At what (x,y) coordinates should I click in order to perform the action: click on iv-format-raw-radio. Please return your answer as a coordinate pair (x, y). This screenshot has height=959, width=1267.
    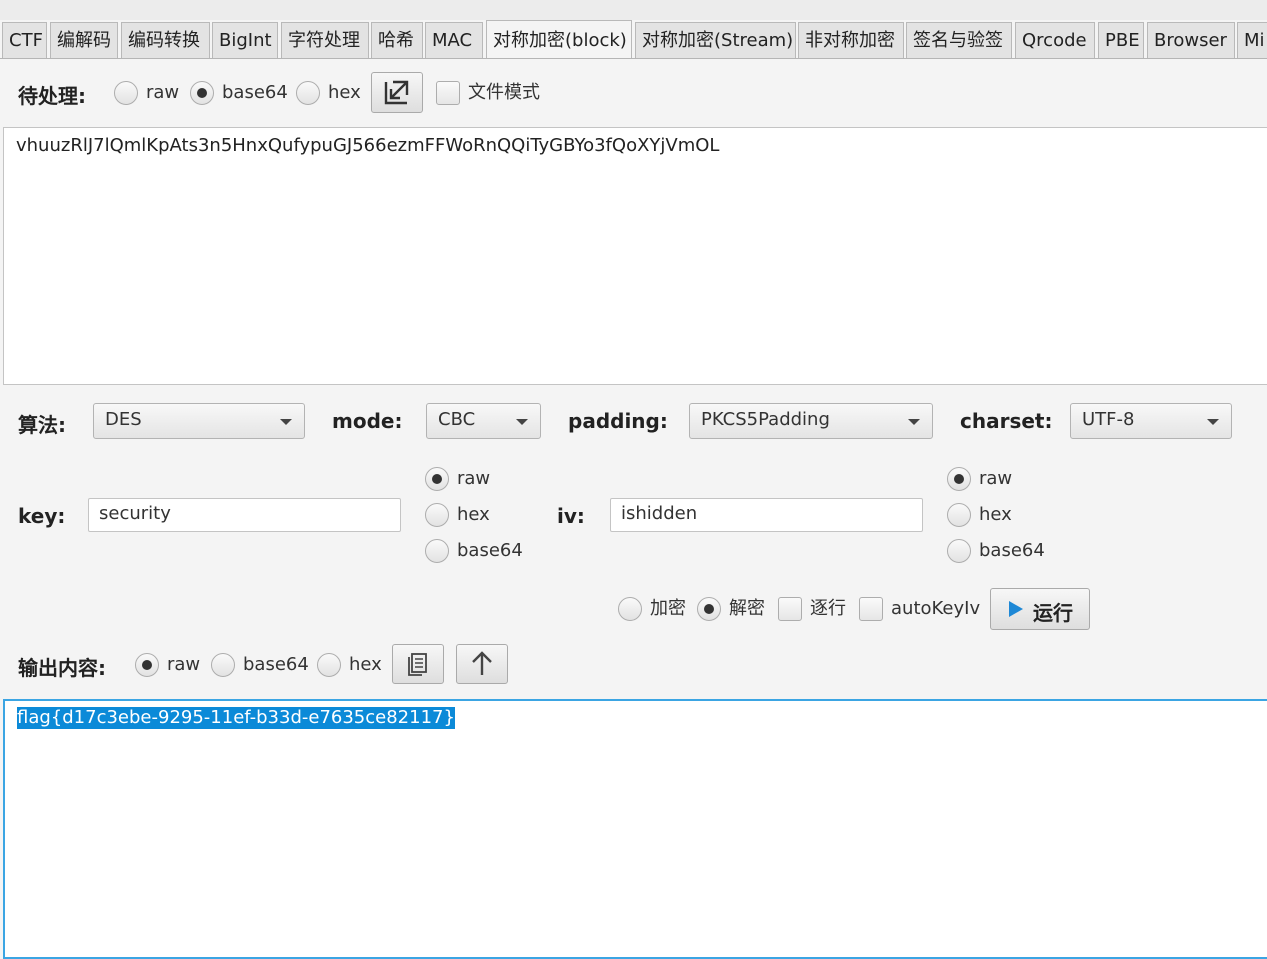
    Looking at the image, I should click on (959, 479).